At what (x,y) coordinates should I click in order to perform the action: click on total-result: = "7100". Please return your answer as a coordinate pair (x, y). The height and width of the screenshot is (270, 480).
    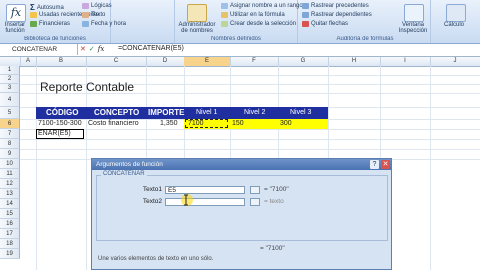
    Looking at the image, I should click on (272, 248).